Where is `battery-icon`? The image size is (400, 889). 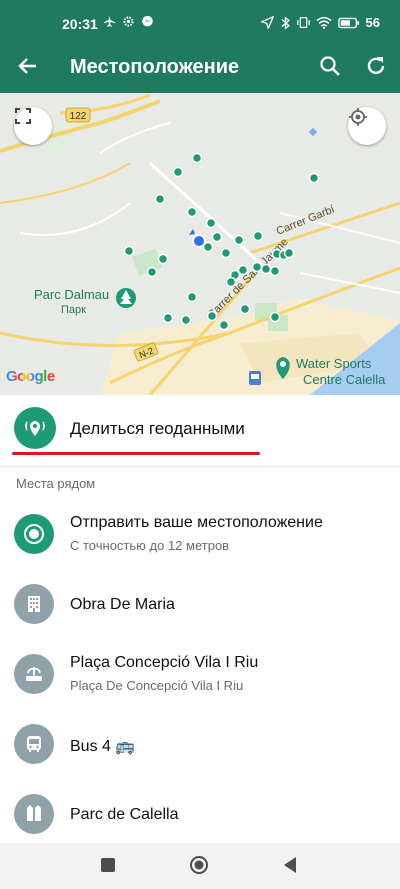 battery-icon is located at coordinates (348, 22).